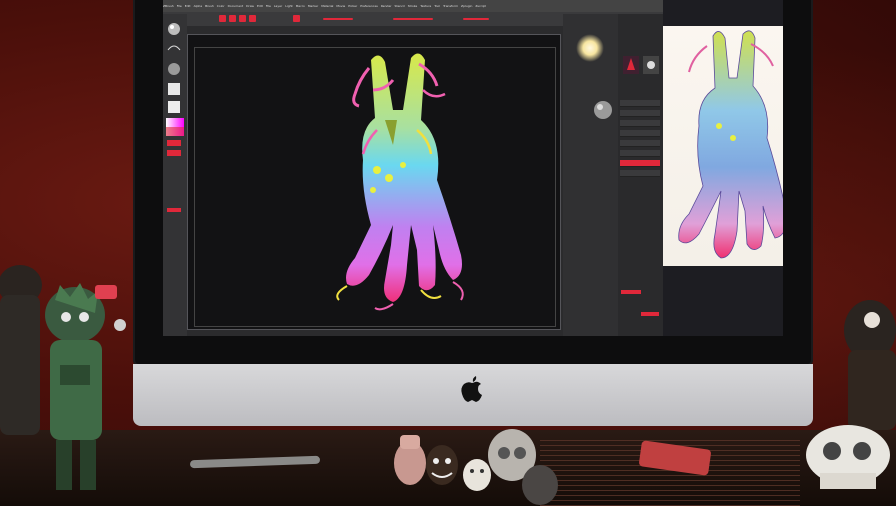  What do you see at coordinates (174, 89) in the screenshot?
I see `texture-icon` at bounding box center [174, 89].